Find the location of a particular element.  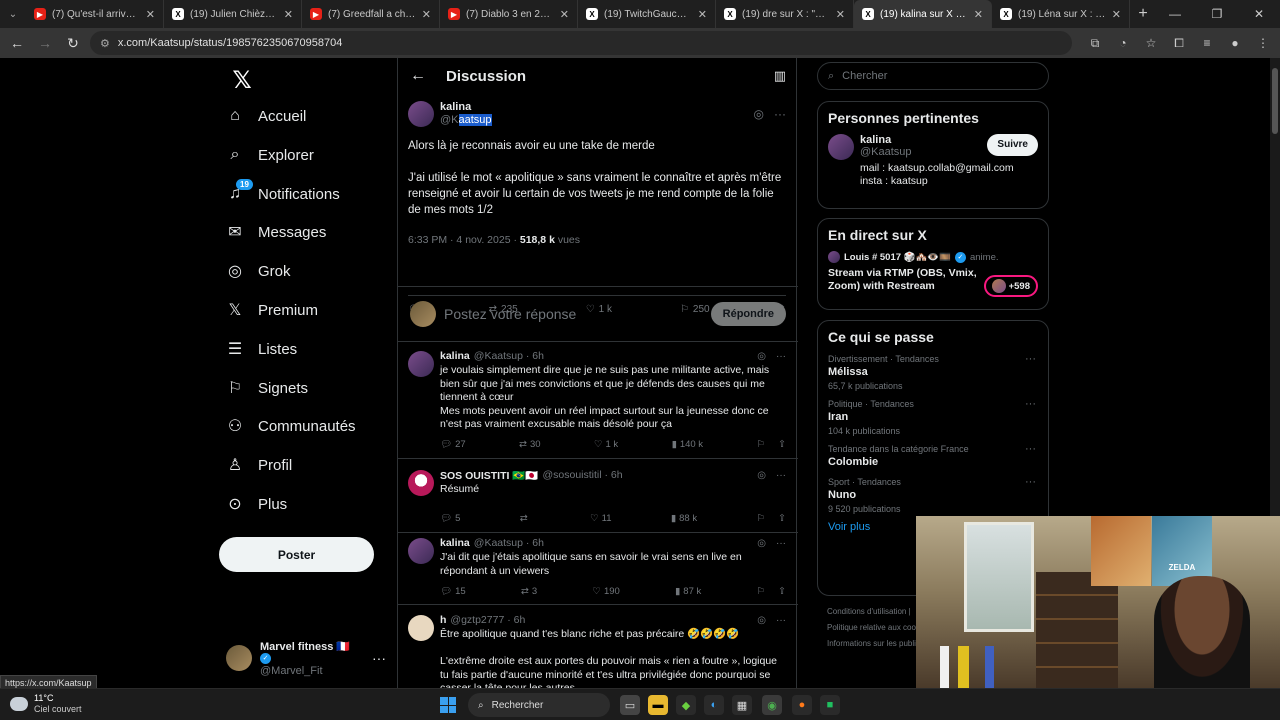

retweet-button: ⇄ 30 is located at coordinates (530, 444).